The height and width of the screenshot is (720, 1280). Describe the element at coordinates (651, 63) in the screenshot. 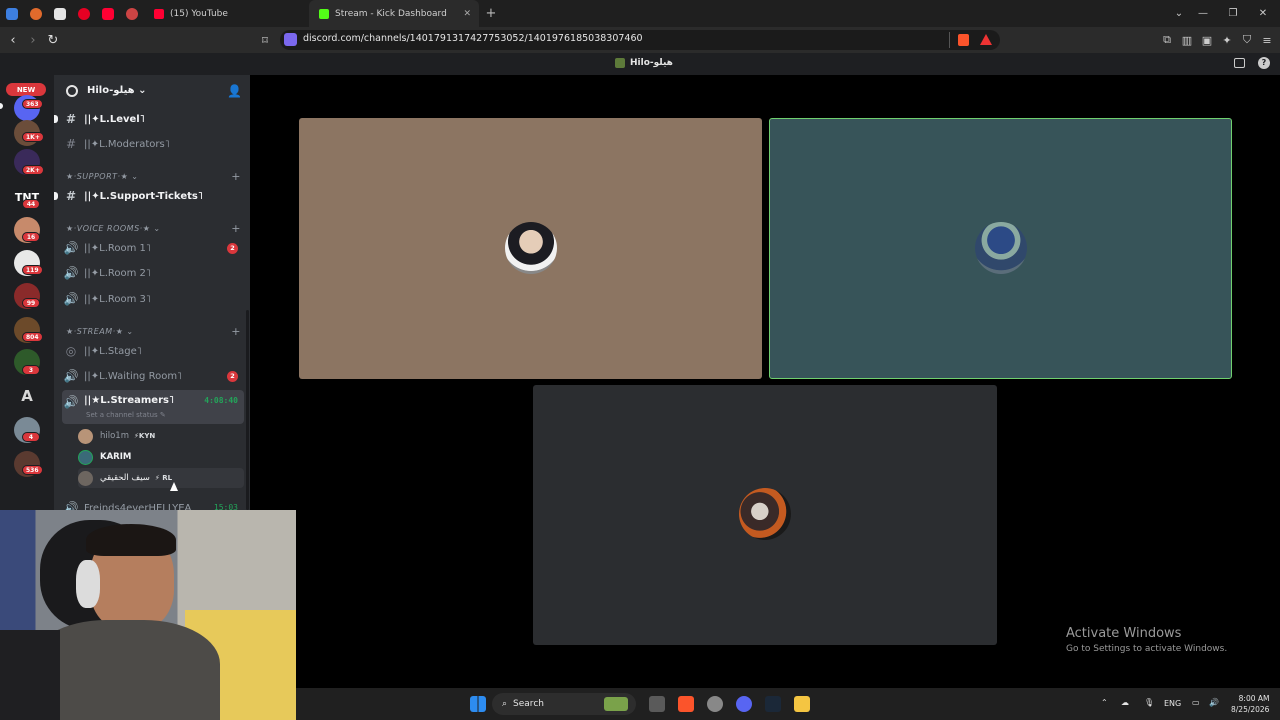

I see `window-title-text: Hilo-هيلو` at that location.